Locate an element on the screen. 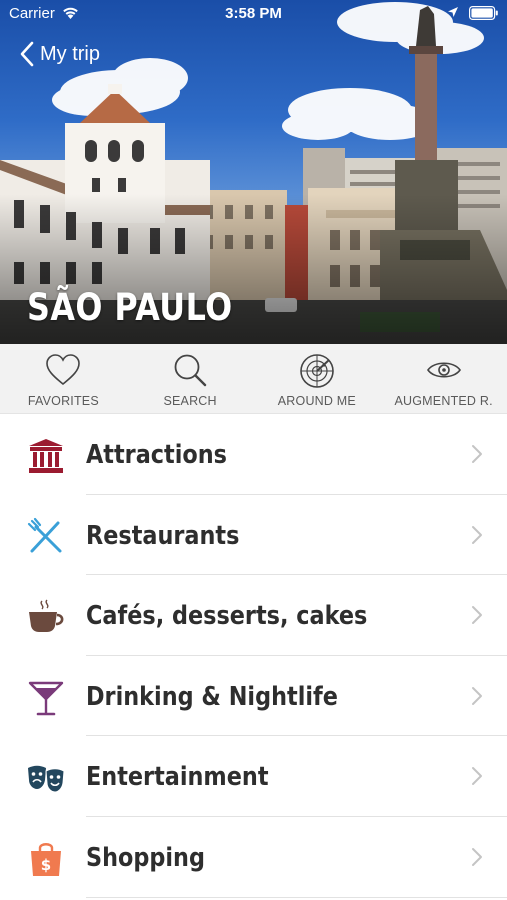  favorites-button: FAVORITES is located at coordinates (63, 378).